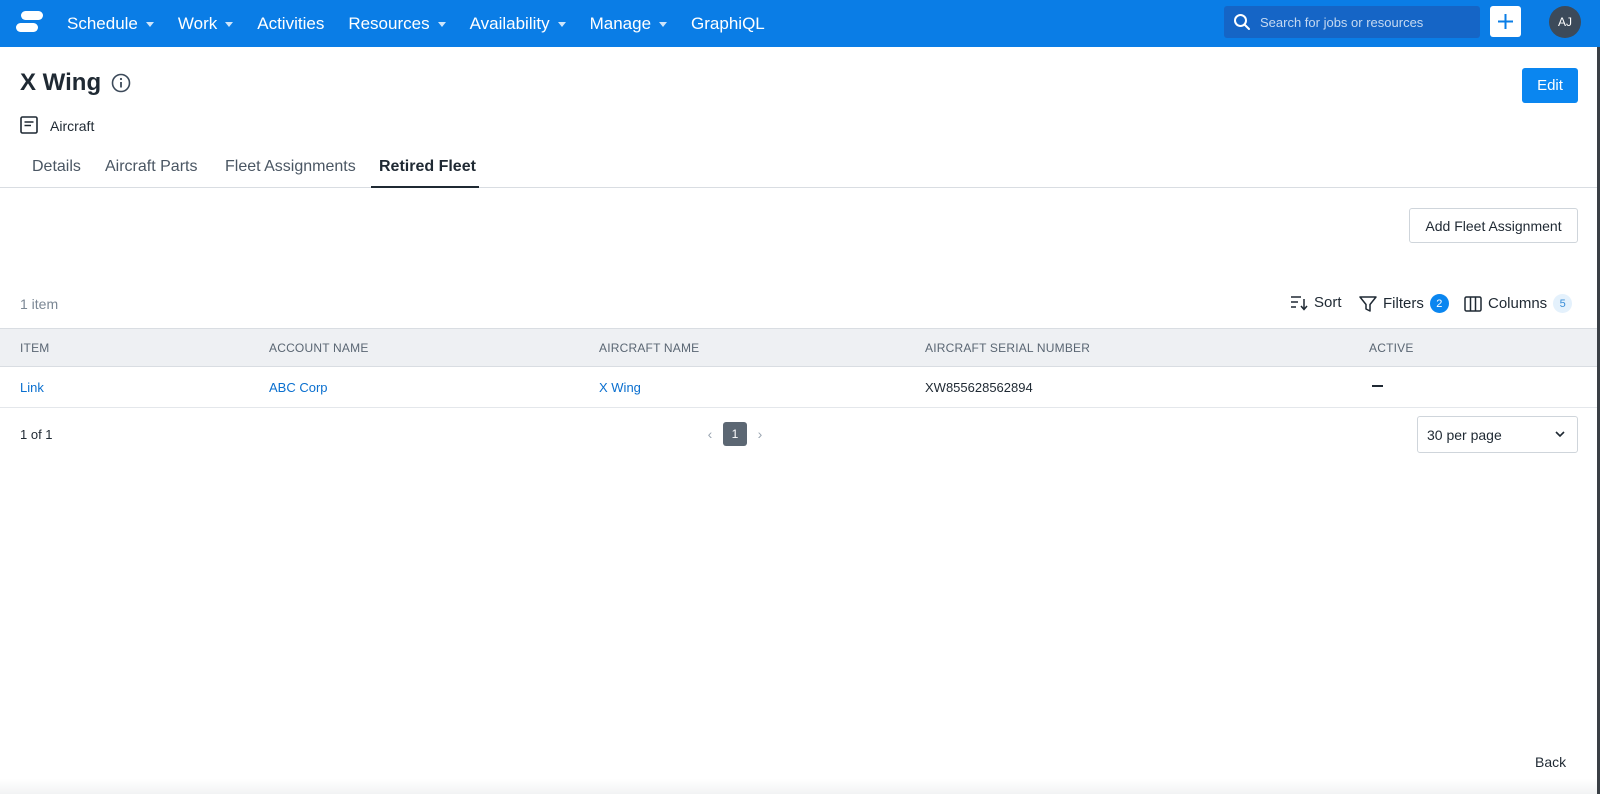  Describe the element at coordinates (389, 23) in the screenshot. I see `nav-item-label: Resources` at that location.